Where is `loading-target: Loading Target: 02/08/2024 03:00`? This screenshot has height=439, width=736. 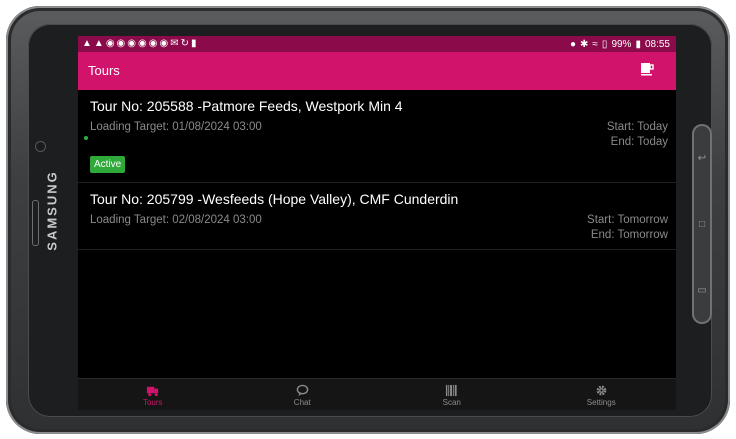
loading-target: Loading Target: 02/08/2024 03:00 is located at coordinates (176, 220).